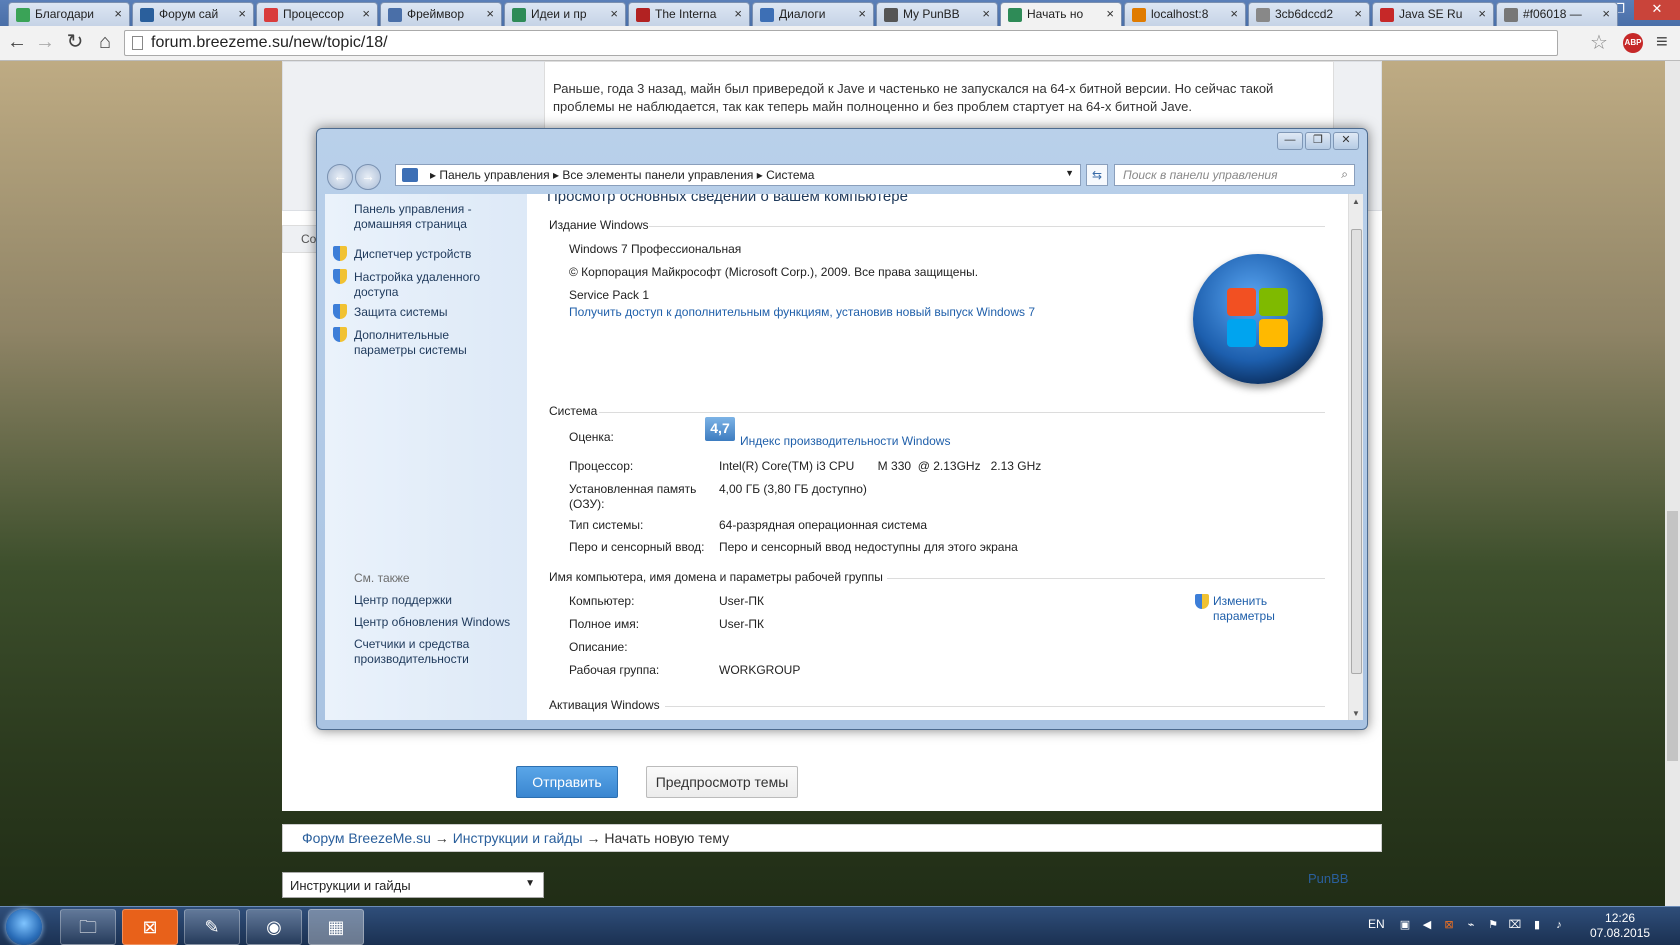 The width and height of the screenshot is (1680, 945). Describe the element at coordinates (722, 782) in the screenshot. I see `preview-button: Предпросмотр темы` at that location.